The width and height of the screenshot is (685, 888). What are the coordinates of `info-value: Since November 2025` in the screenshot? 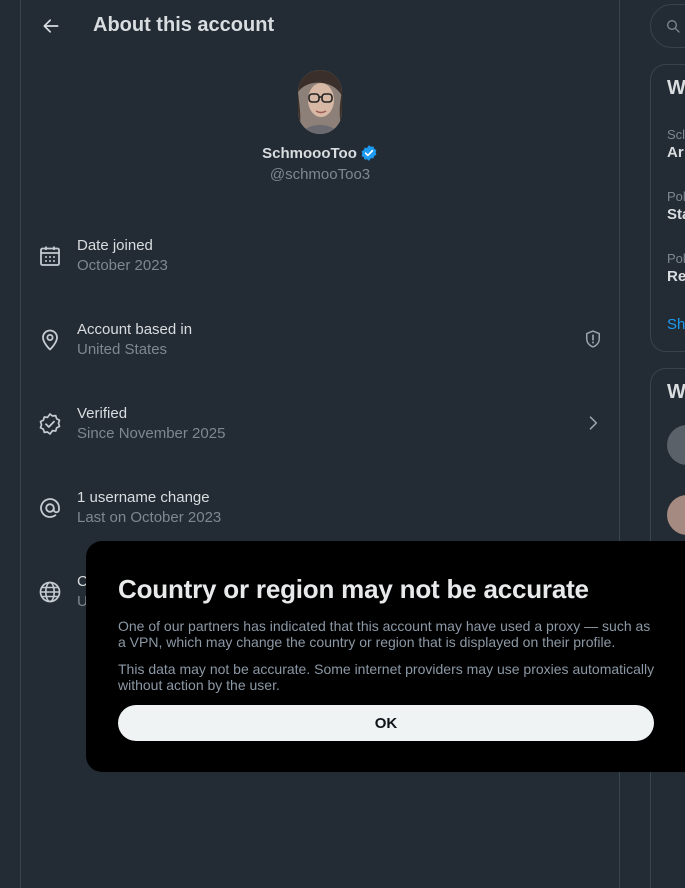 It's located at (151, 433).